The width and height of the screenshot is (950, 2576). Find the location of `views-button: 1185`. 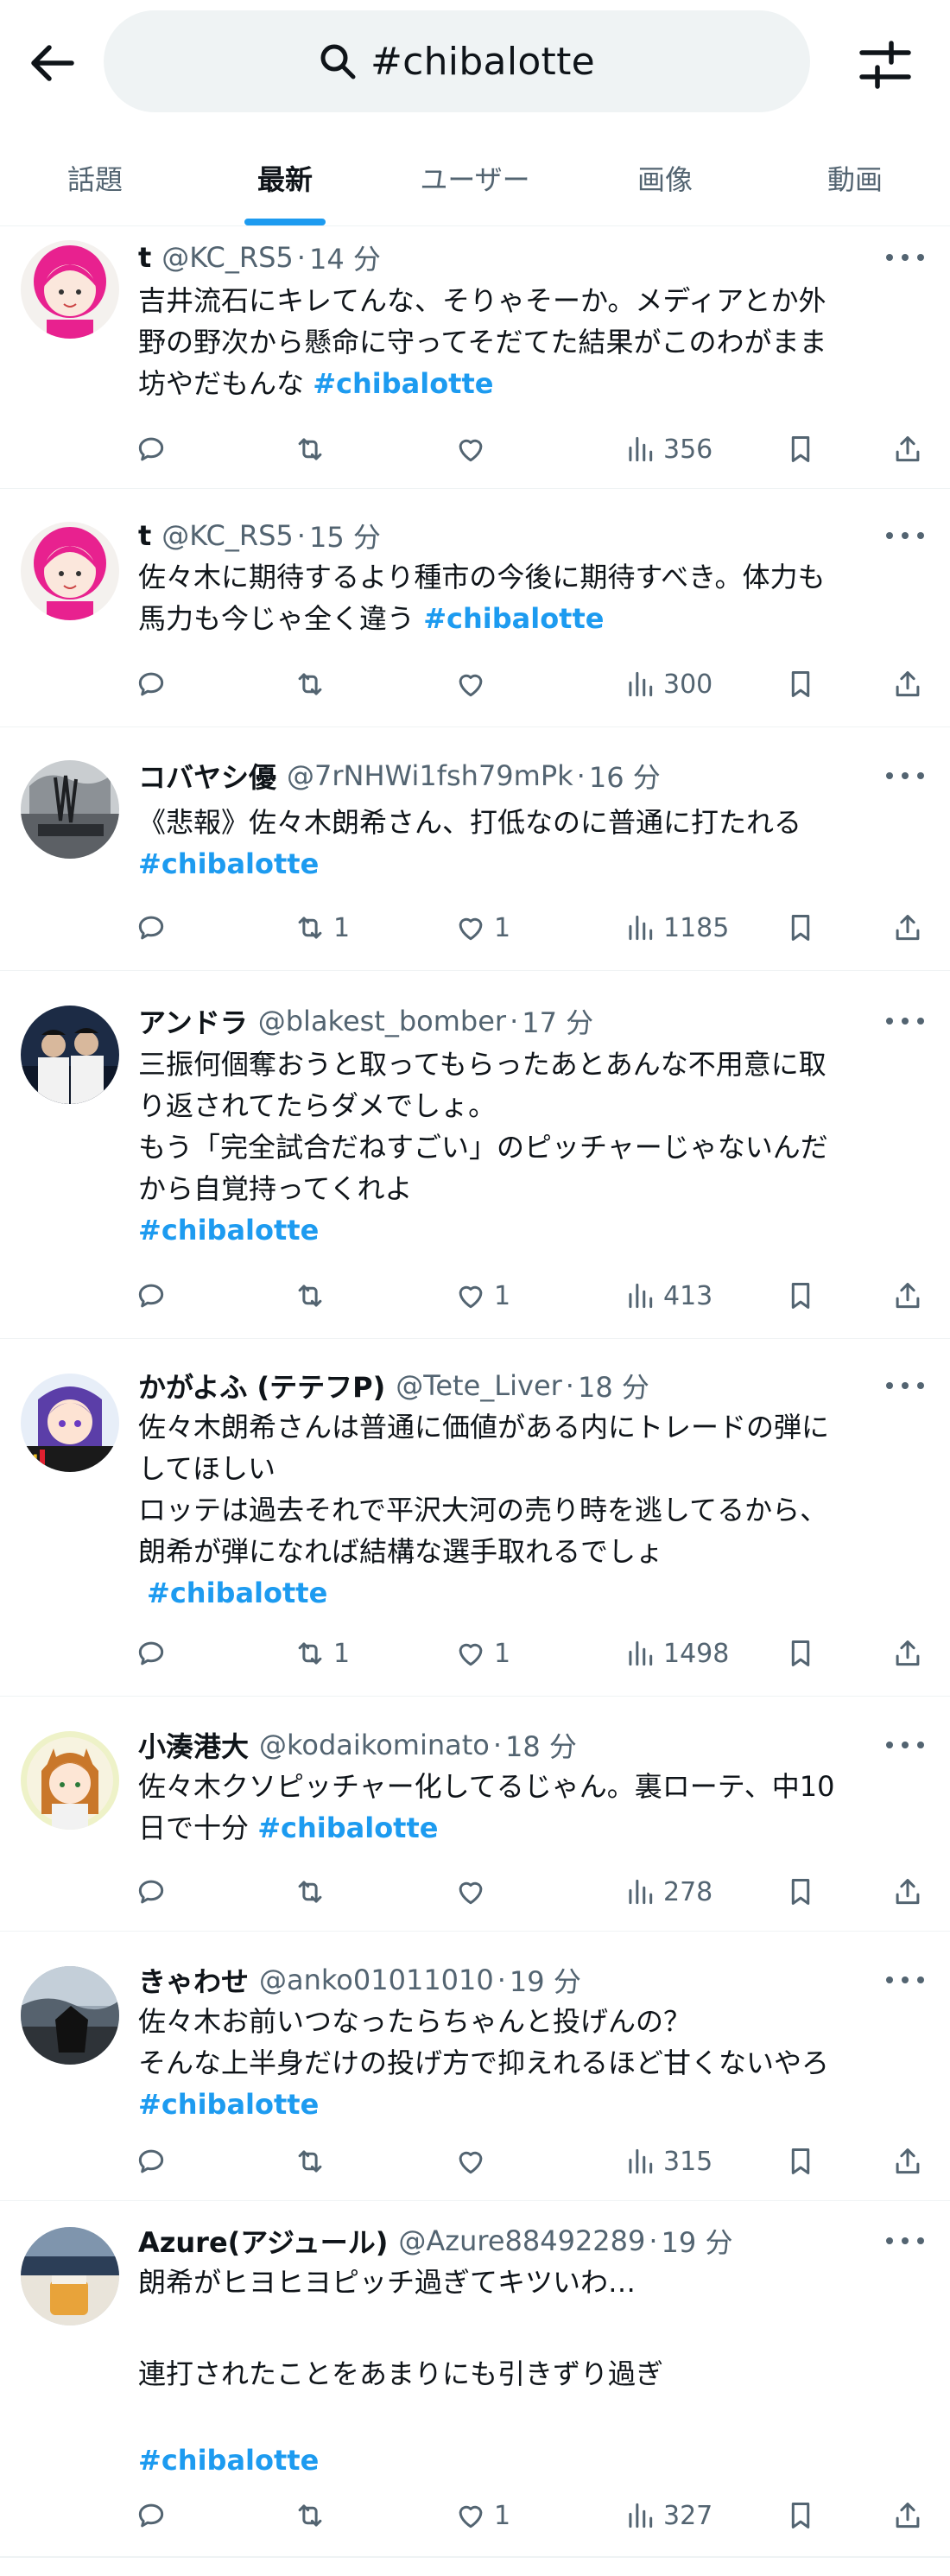

views-button: 1185 is located at coordinates (677, 928).